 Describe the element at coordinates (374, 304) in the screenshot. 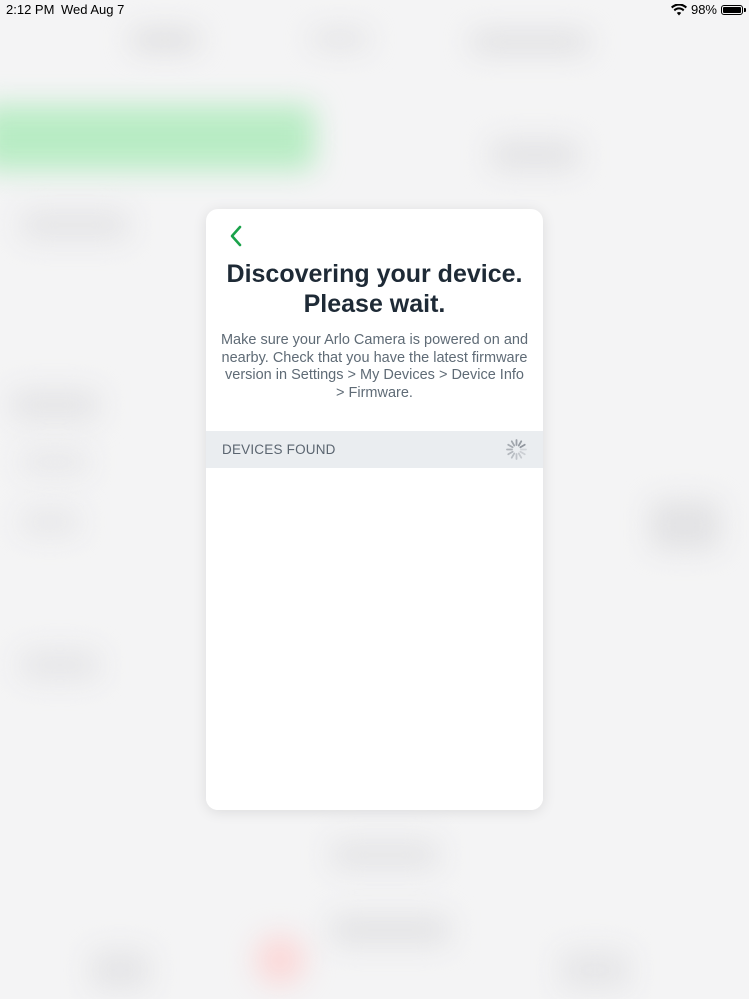

I see `title-line-2: Please wait.` at that location.